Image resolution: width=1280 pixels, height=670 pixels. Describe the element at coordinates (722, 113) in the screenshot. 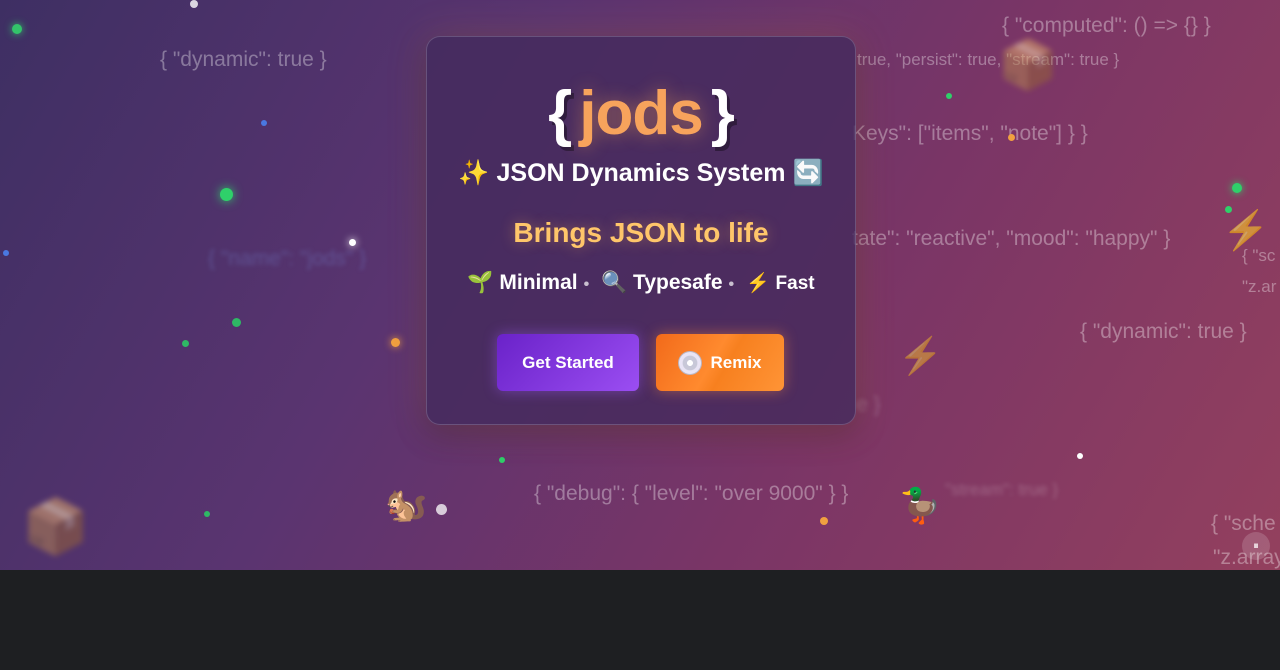

I see `logo-close-brace: }` at that location.